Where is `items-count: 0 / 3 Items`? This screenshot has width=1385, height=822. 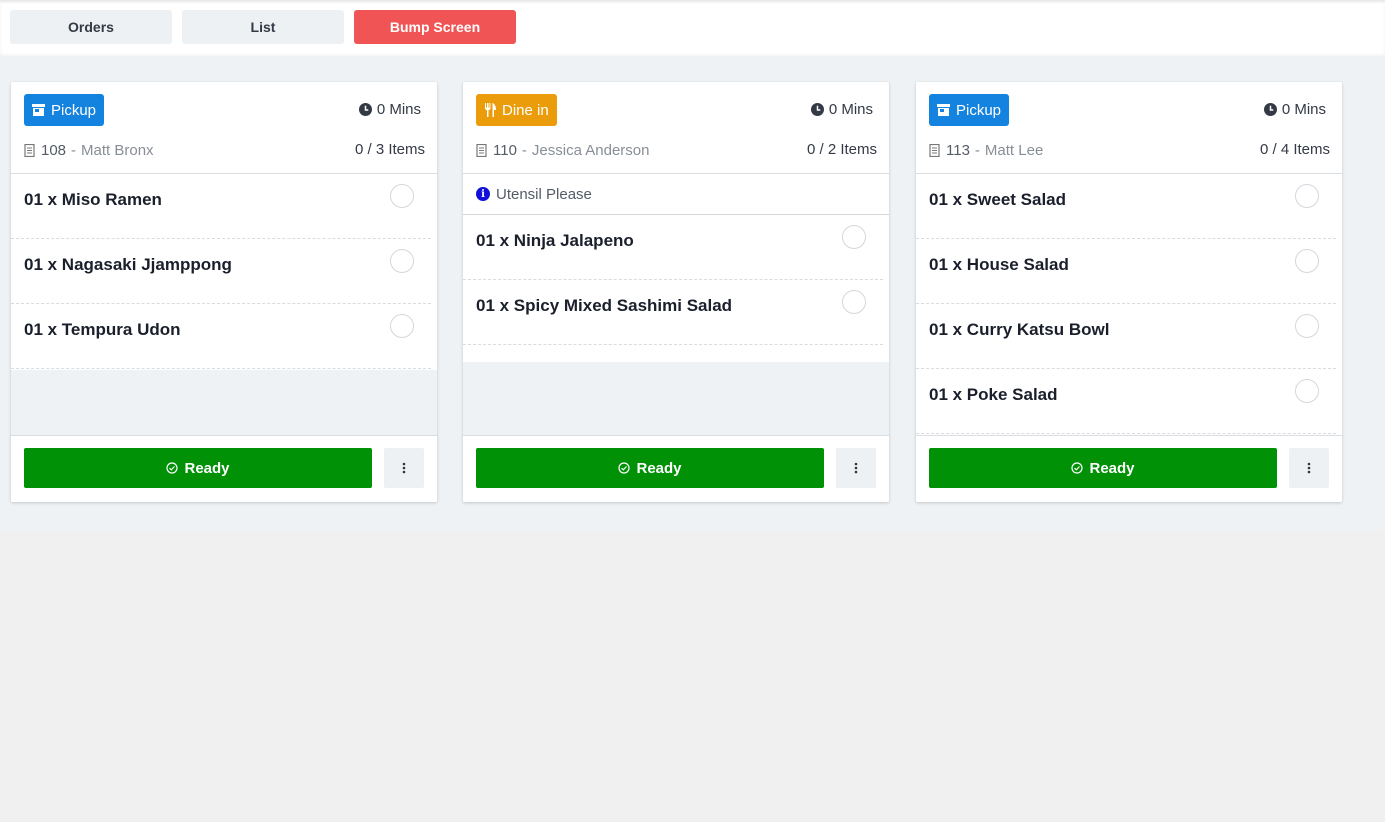 items-count: 0 / 3 Items is located at coordinates (389, 149).